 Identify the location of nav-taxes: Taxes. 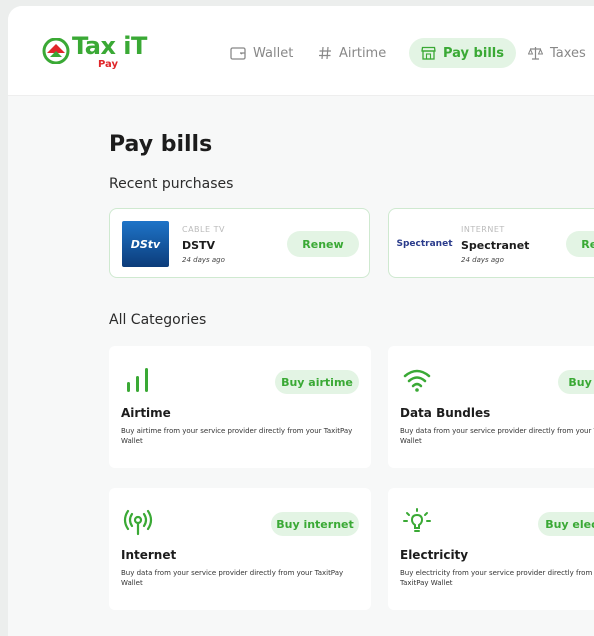
(557, 53).